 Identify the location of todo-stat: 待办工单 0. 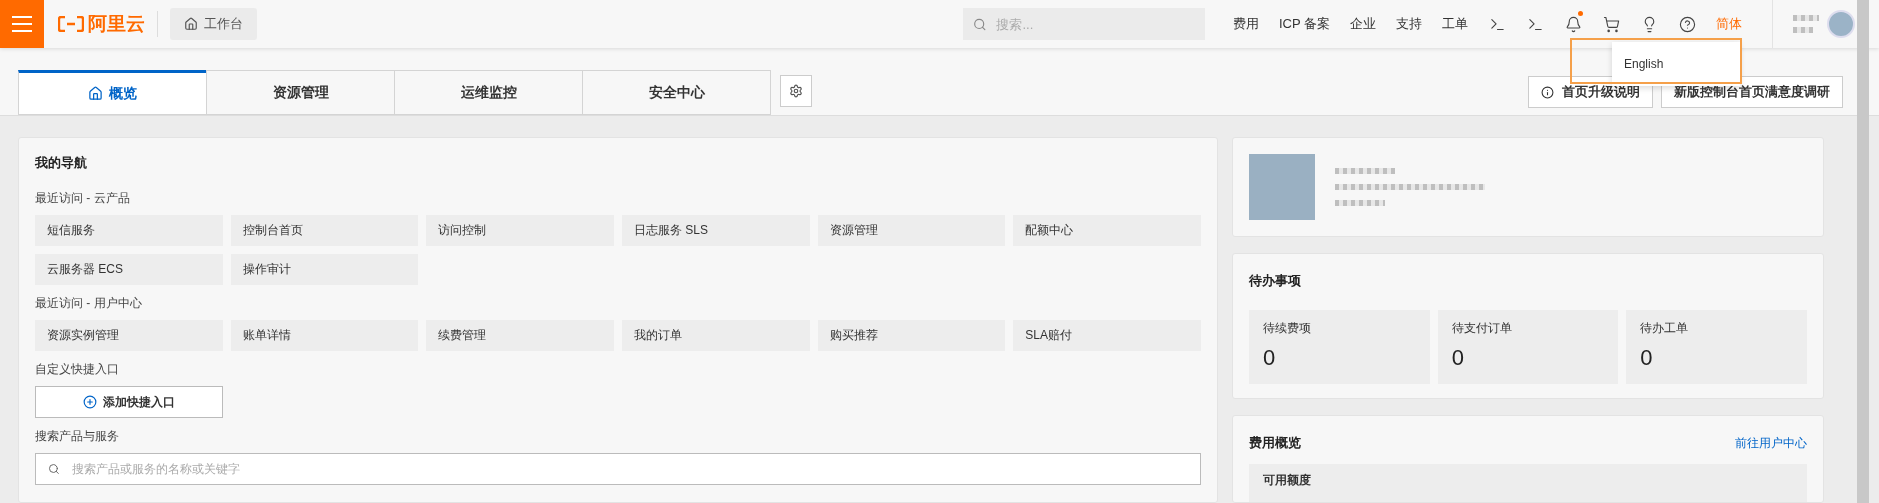
(1716, 347).